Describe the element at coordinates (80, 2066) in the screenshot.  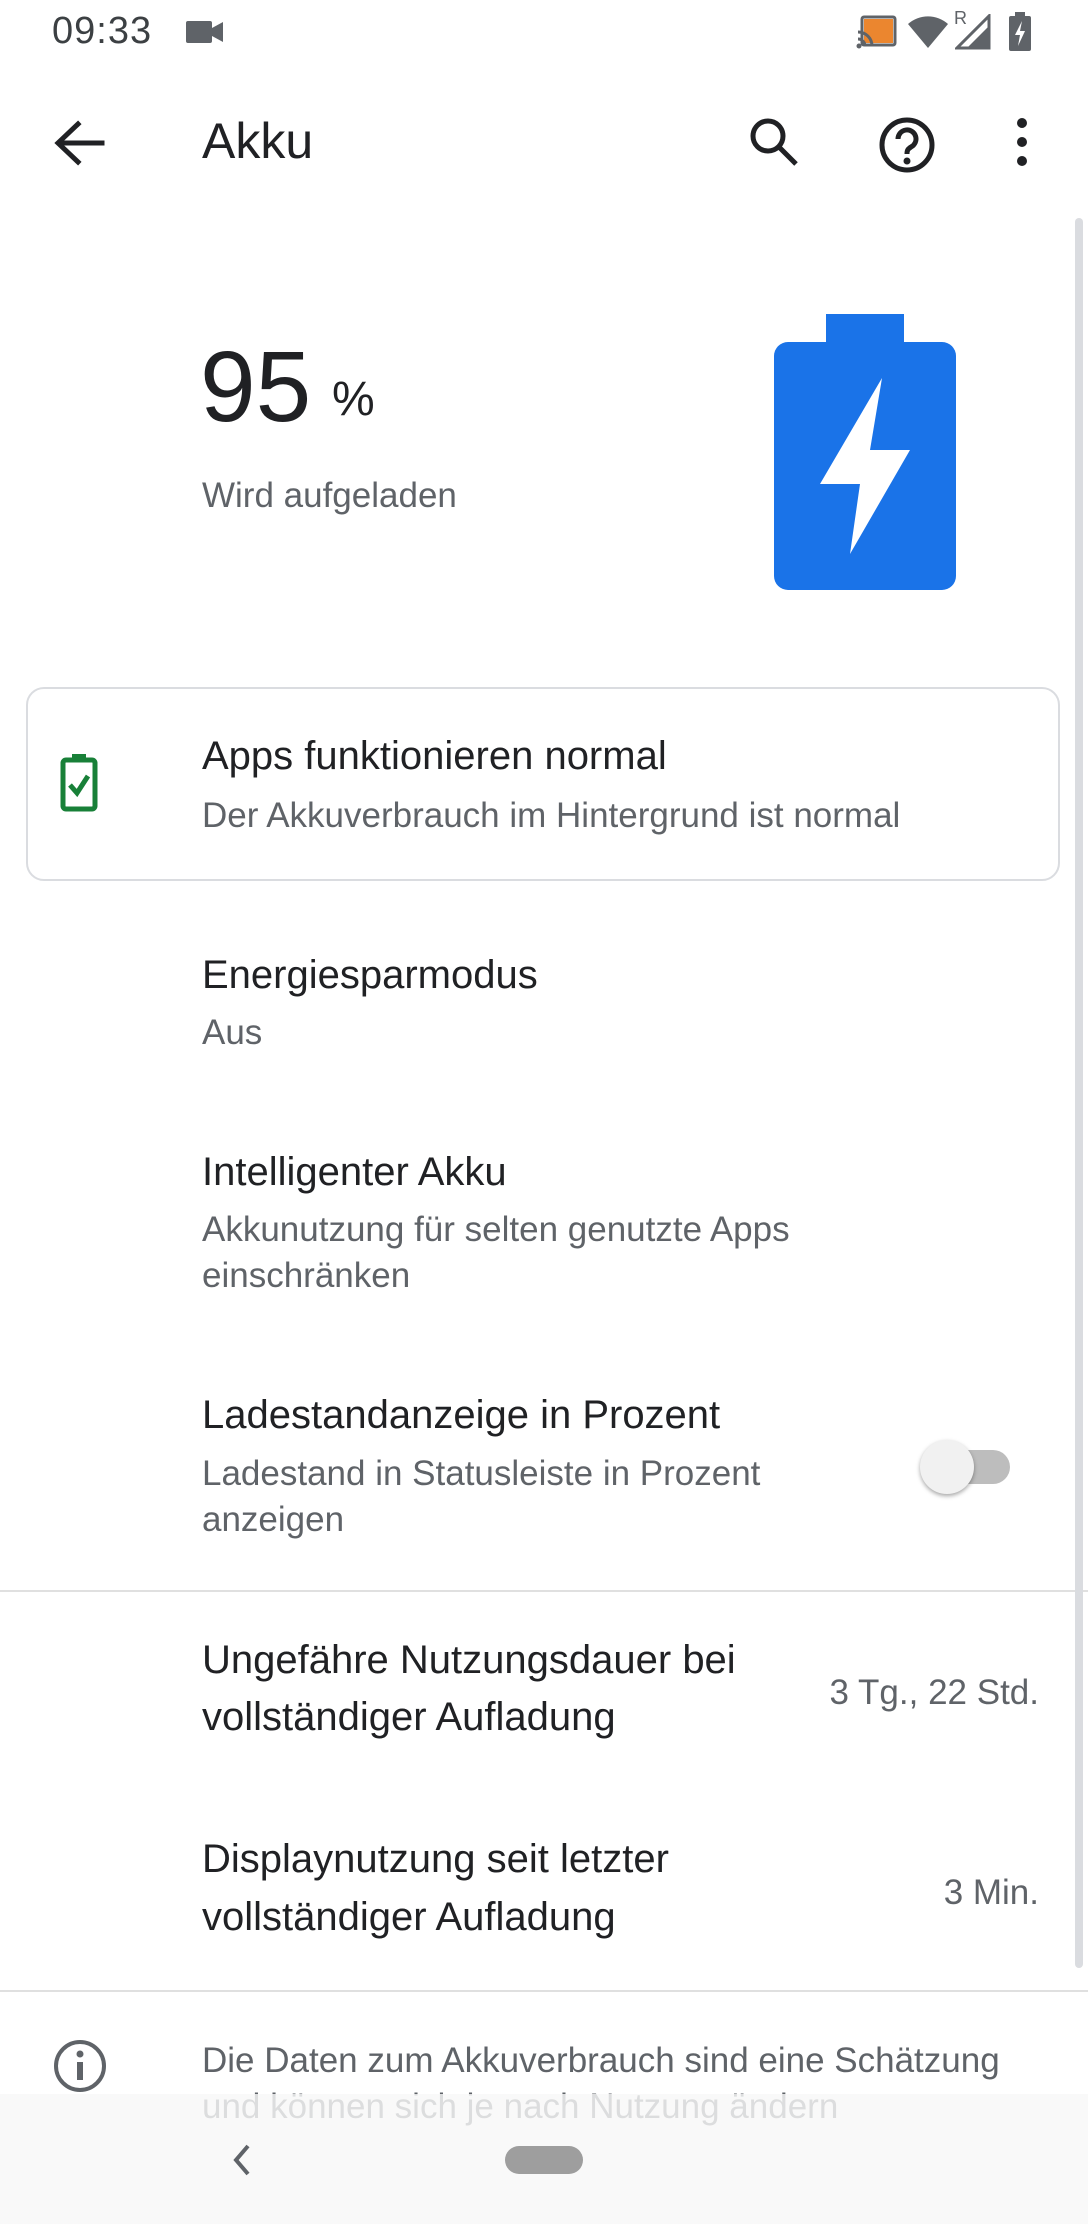
I see `info-icon` at that location.